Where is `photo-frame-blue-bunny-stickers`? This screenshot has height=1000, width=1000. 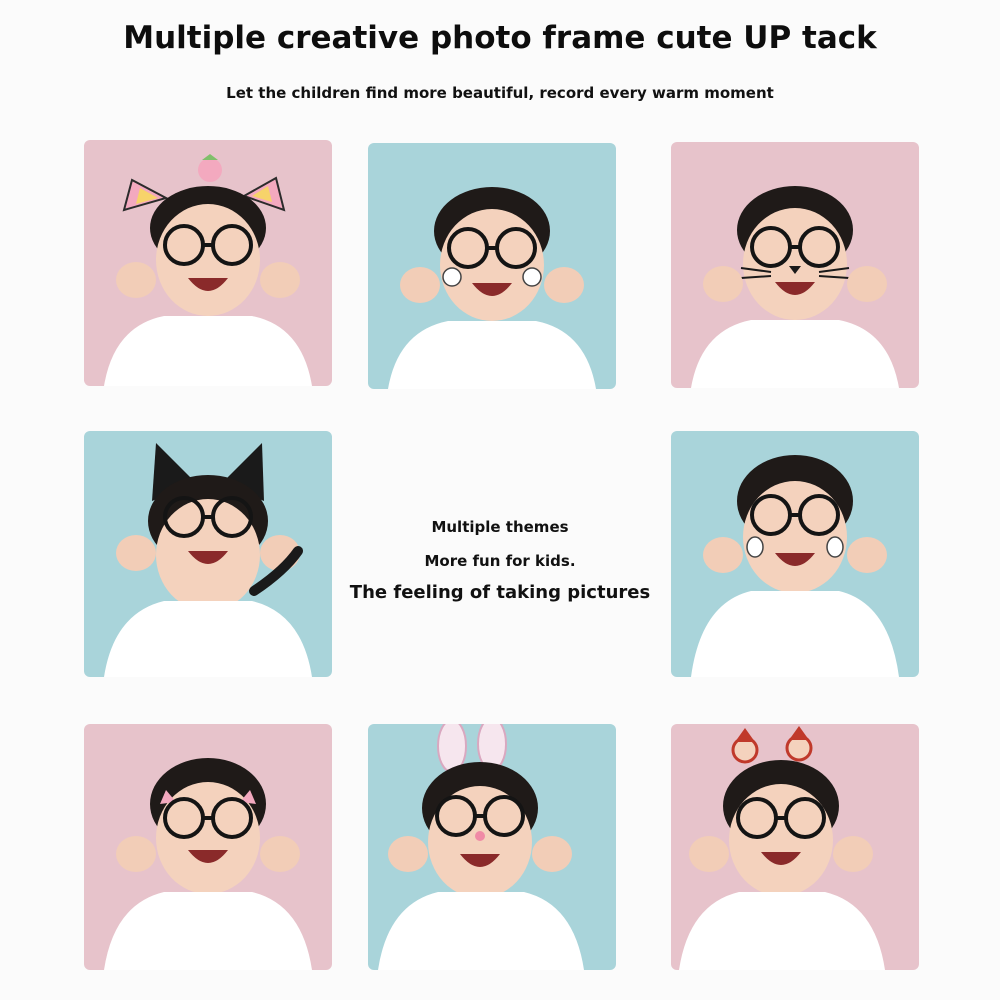
photo-frame-blue-bunny-stickers is located at coordinates (795, 554).